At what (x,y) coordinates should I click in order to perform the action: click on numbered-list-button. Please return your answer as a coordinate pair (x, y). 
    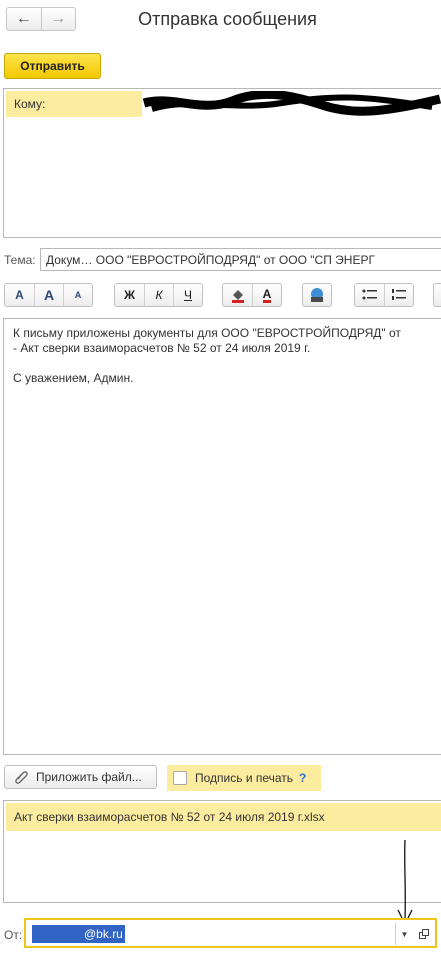
    Looking at the image, I should click on (398, 295).